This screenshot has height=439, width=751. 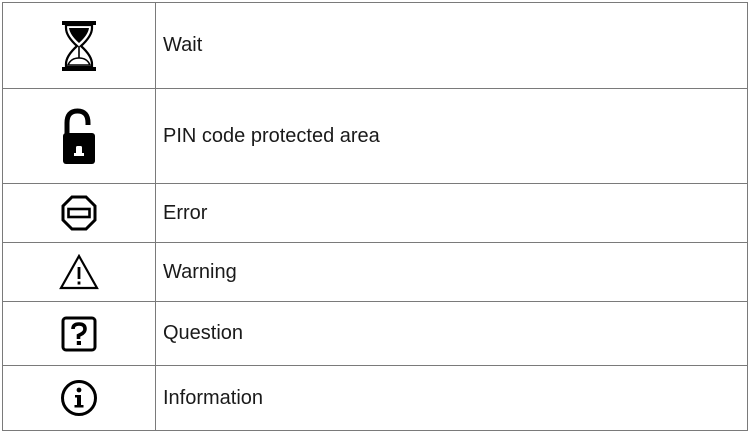 I want to click on table-row: Warning, so click(x=375, y=272).